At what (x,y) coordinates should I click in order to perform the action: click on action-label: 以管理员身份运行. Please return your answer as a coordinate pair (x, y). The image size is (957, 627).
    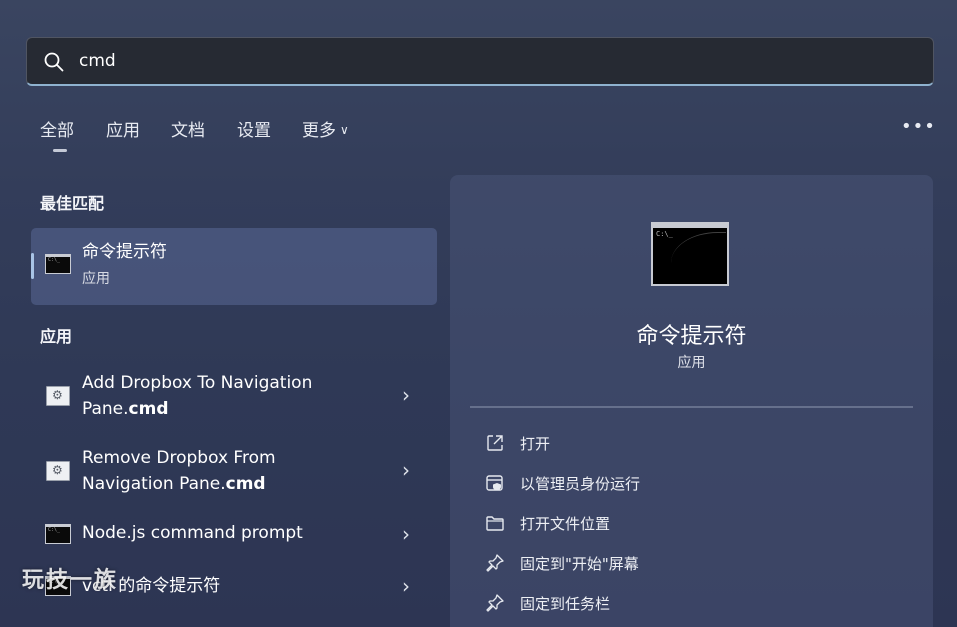
    Looking at the image, I should click on (580, 484).